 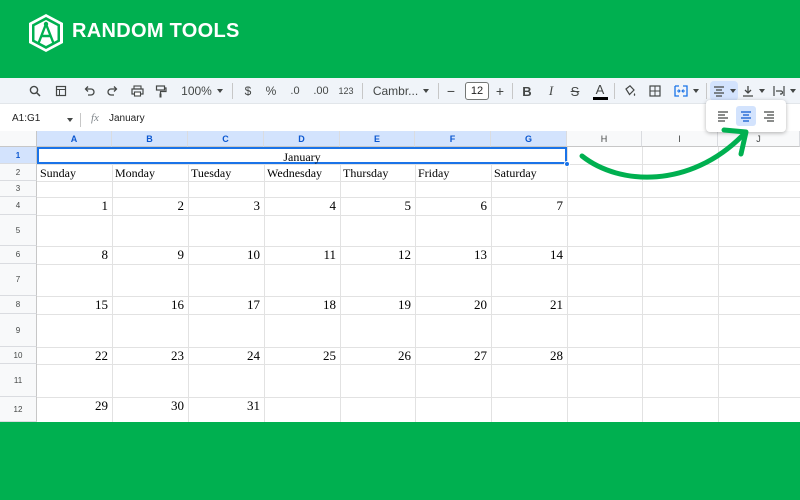 What do you see at coordinates (150, 139) in the screenshot?
I see `column-header-b: B` at bounding box center [150, 139].